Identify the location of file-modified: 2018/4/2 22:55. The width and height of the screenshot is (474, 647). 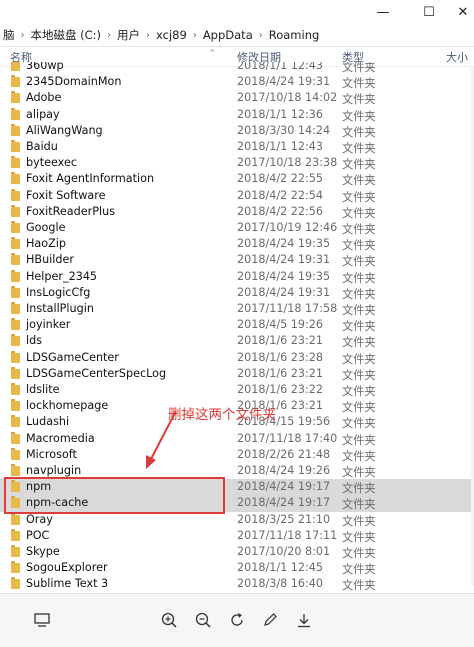
(280, 179).